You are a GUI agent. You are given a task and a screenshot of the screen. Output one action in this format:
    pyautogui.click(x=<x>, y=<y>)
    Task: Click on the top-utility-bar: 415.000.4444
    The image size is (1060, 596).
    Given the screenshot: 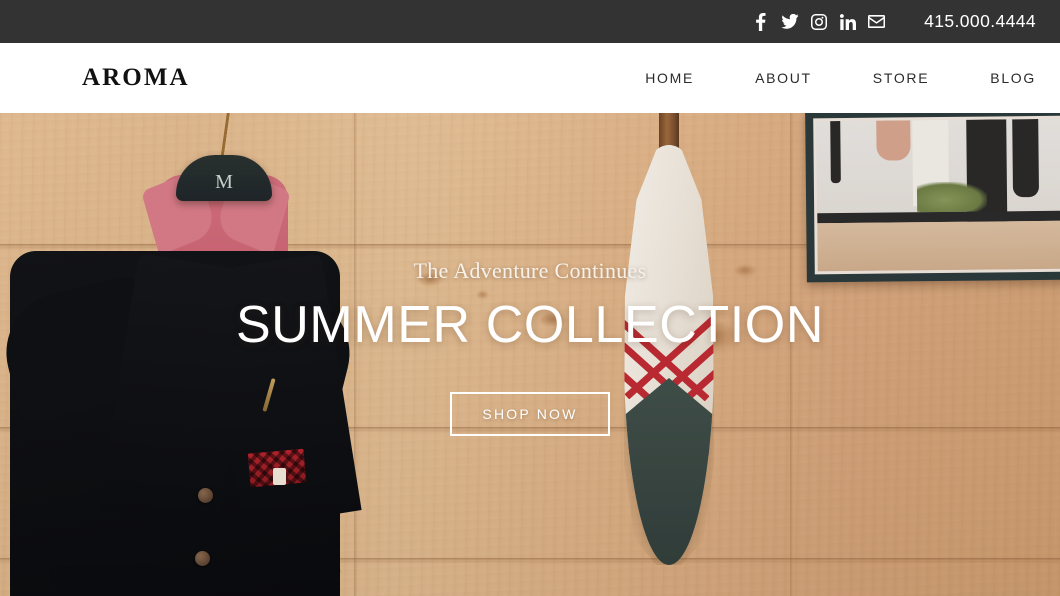 What is the action you would take?
    pyautogui.click(x=530, y=21)
    